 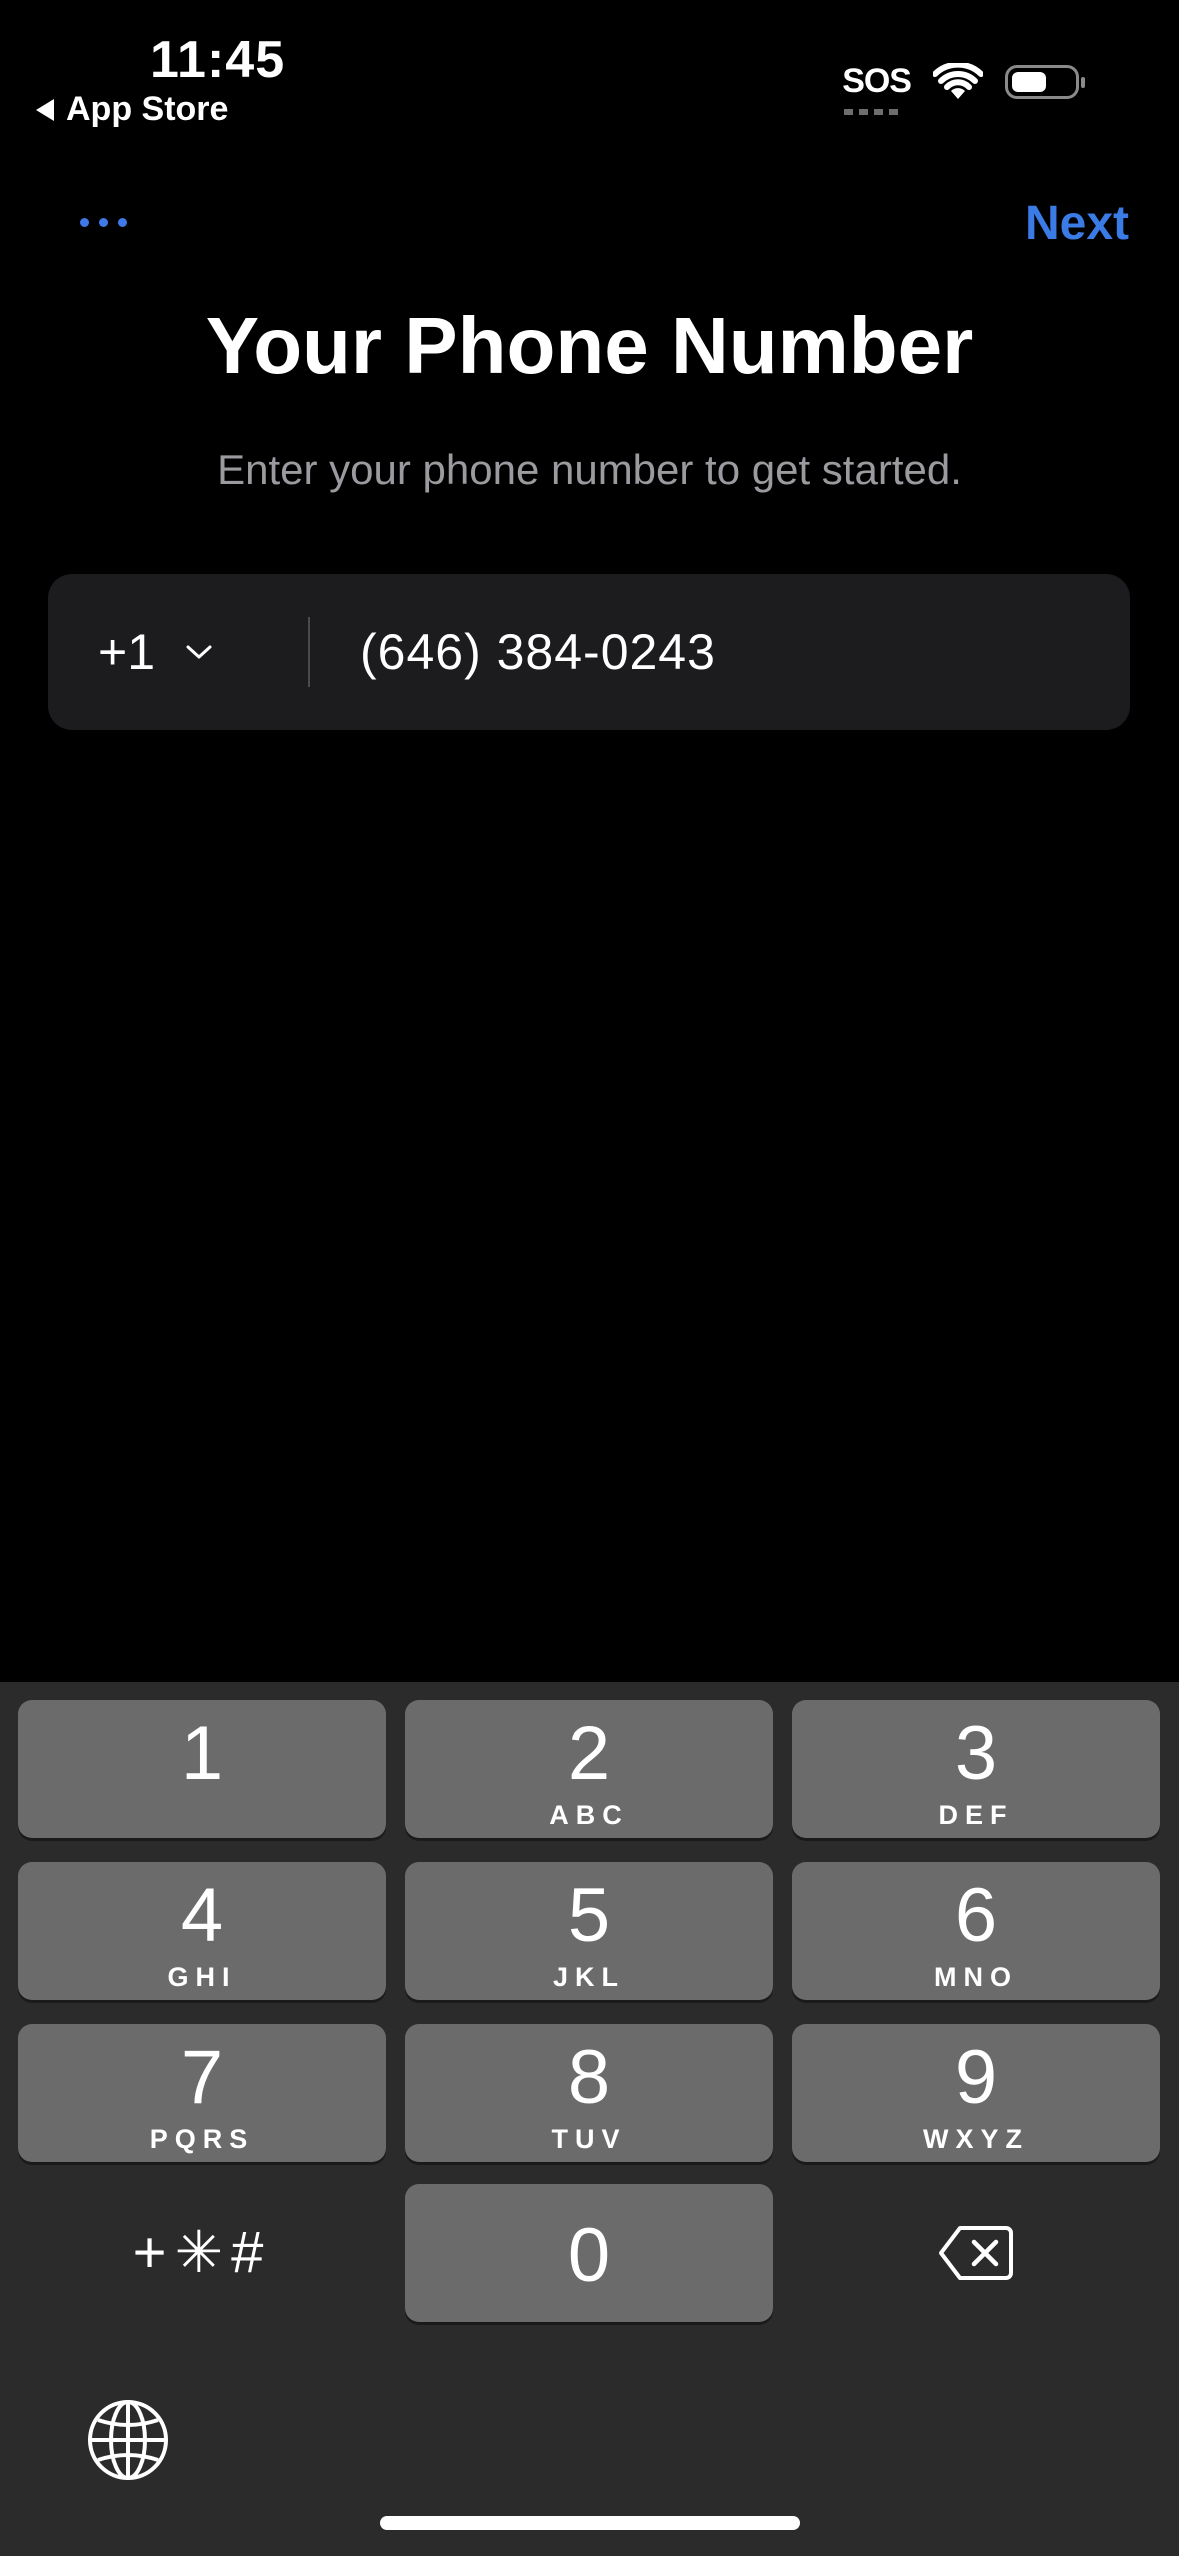 What do you see at coordinates (103, 222) in the screenshot?
I see `more-options-button` at bounding box center [103, 222].